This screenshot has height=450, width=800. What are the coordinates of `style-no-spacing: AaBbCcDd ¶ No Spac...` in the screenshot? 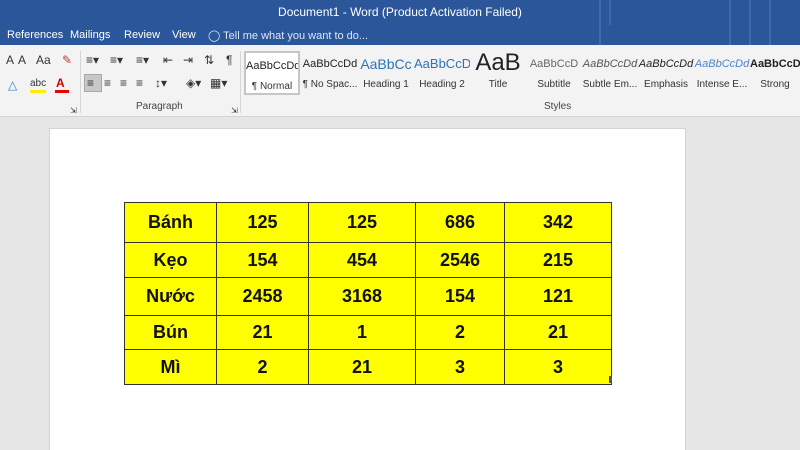 It's located at (330, 73).